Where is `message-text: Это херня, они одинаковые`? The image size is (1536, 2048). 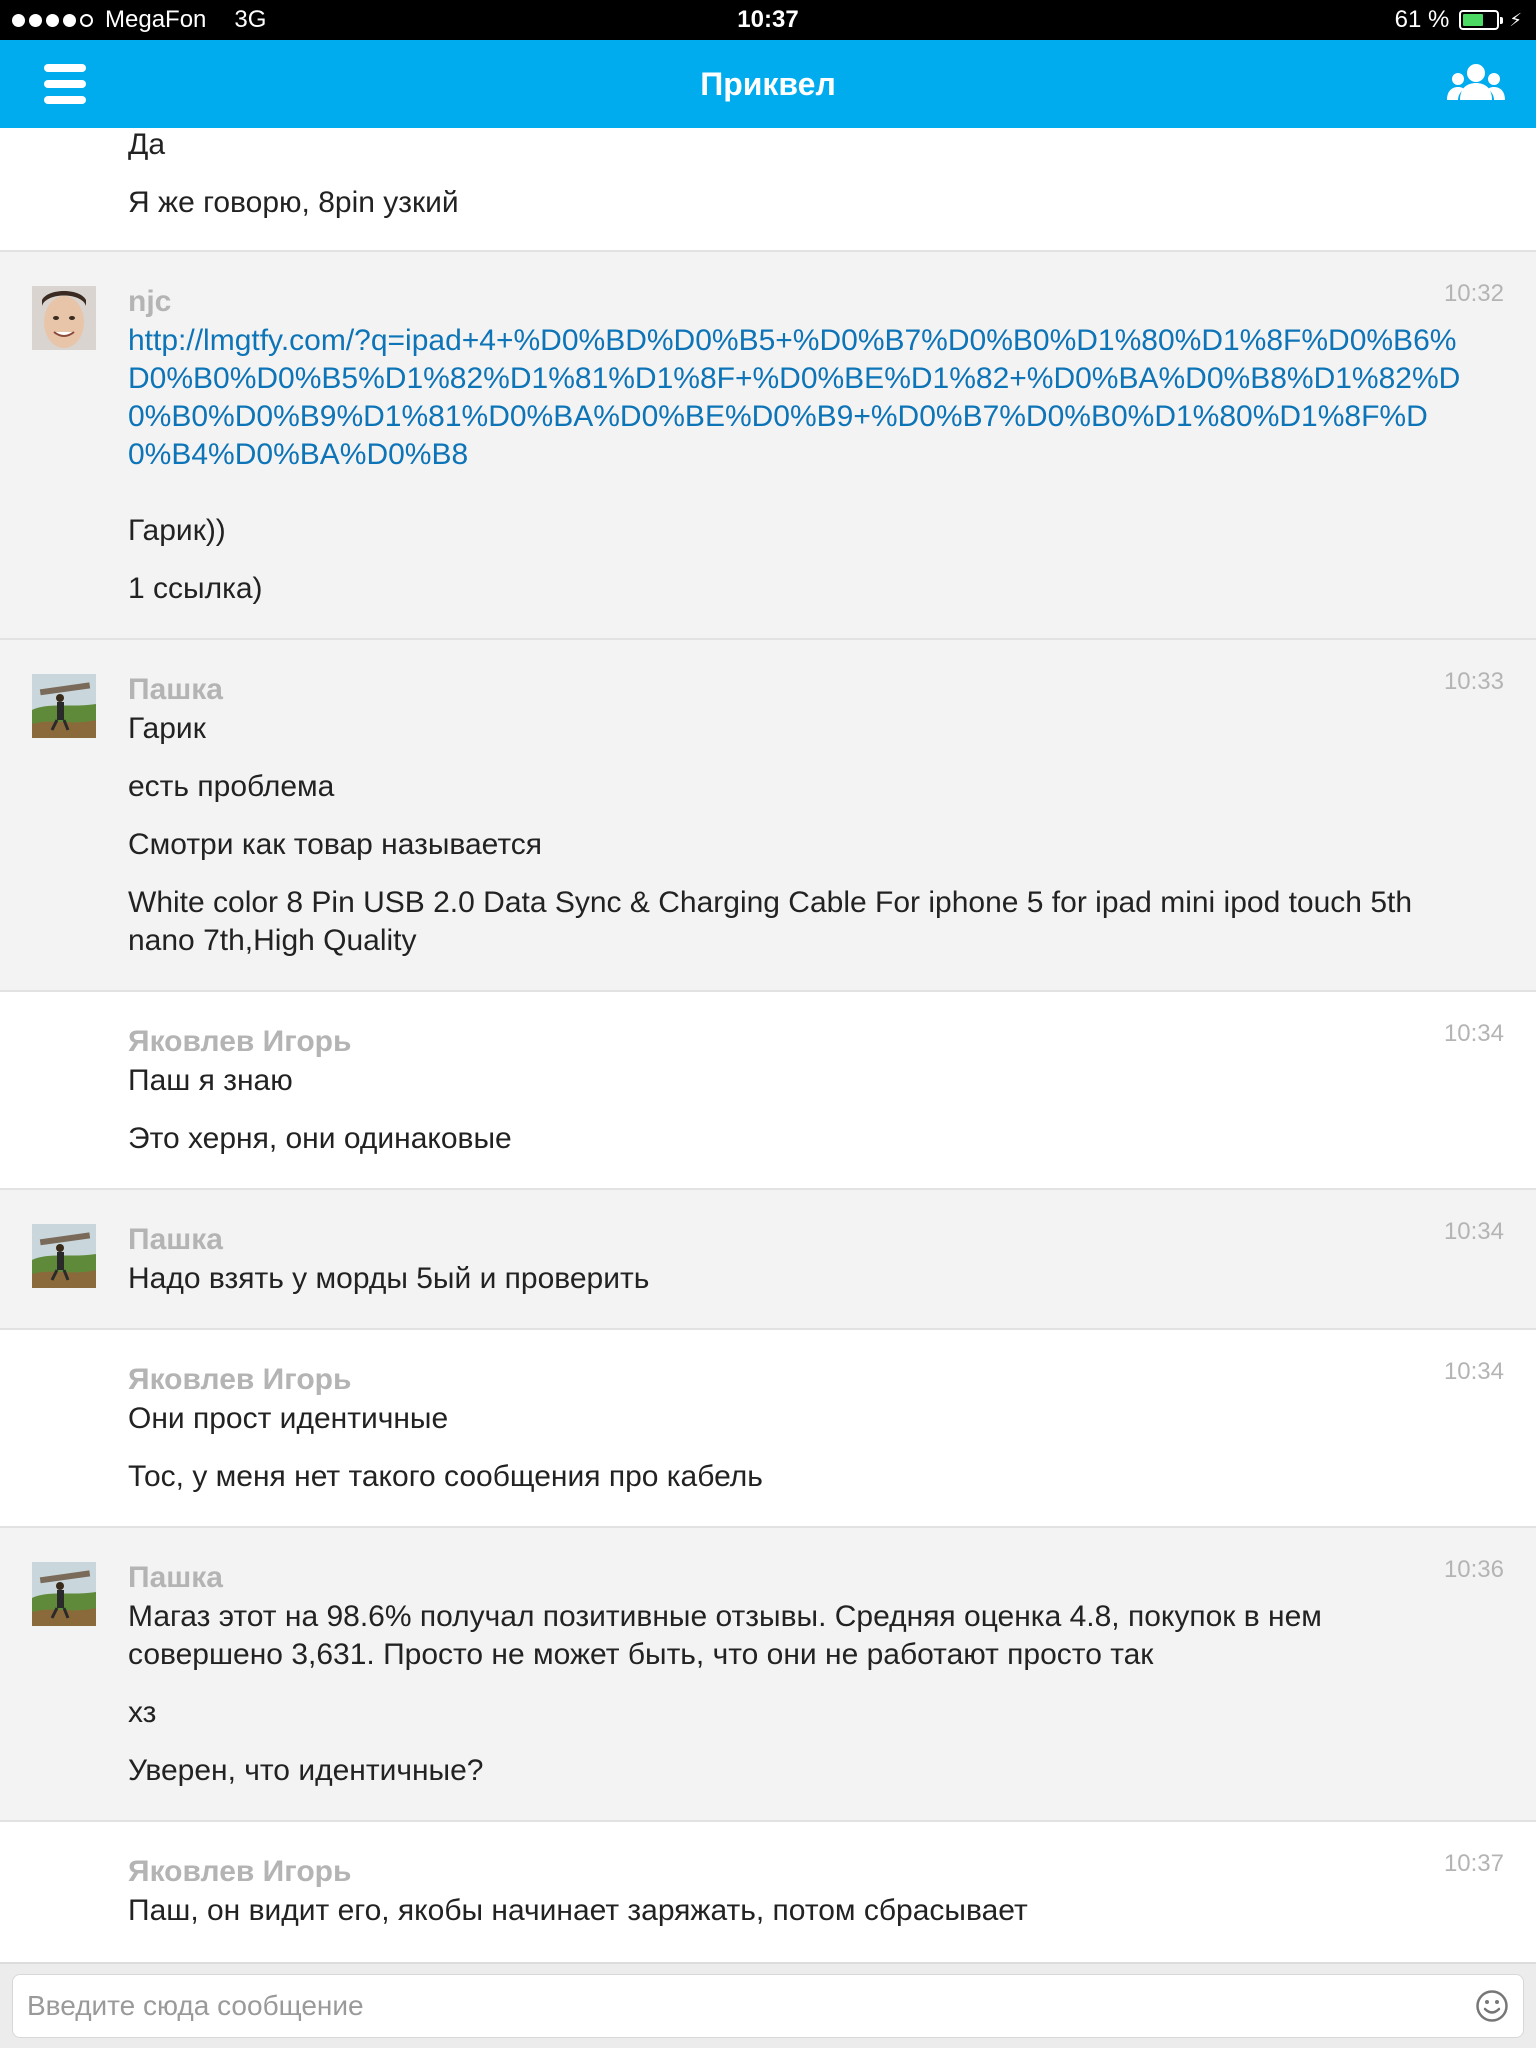
message-text: Это херня, они одинаковые is located at coordinates (320, 1138).